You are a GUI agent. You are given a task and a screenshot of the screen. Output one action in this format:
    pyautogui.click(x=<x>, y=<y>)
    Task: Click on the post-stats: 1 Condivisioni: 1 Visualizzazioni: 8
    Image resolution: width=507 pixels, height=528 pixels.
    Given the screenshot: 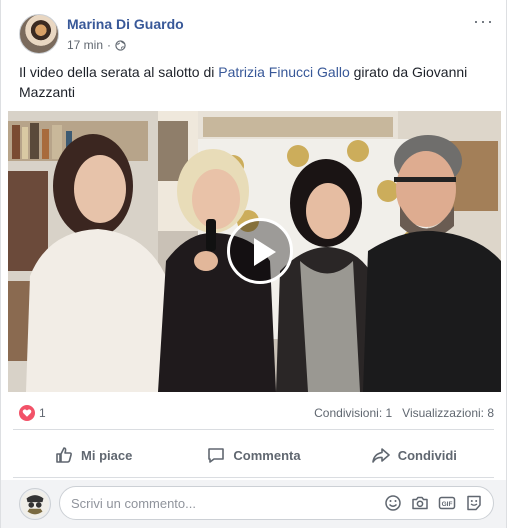 What is the action you would take?
    pyautogui.click(x=256, y=414)
    